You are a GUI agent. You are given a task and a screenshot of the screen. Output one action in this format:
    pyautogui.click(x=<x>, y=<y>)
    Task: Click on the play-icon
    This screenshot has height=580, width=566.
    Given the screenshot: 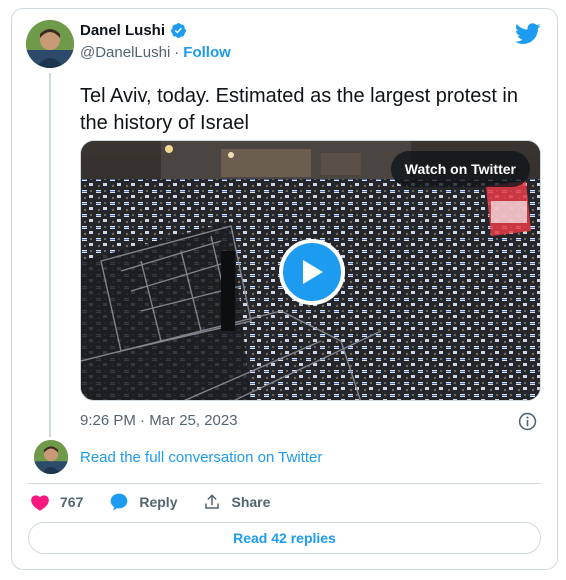 What is the action you would take?
    pyautogui.click(x=313, y=272)
    